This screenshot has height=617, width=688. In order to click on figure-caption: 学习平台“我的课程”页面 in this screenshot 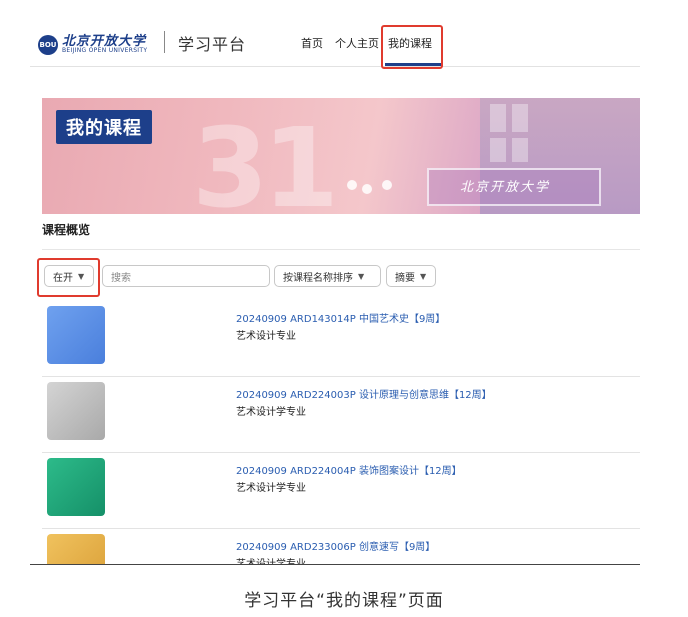, I will do `click(344, 601)`.